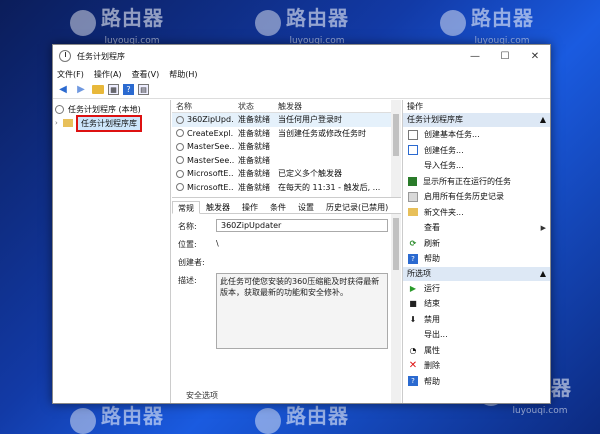 The height and width of the screenshot is (434, 600). What do you see at coordinates (413, 150) in the screenshot?
I see `calendar-icon` at bounding box center [413, 150].